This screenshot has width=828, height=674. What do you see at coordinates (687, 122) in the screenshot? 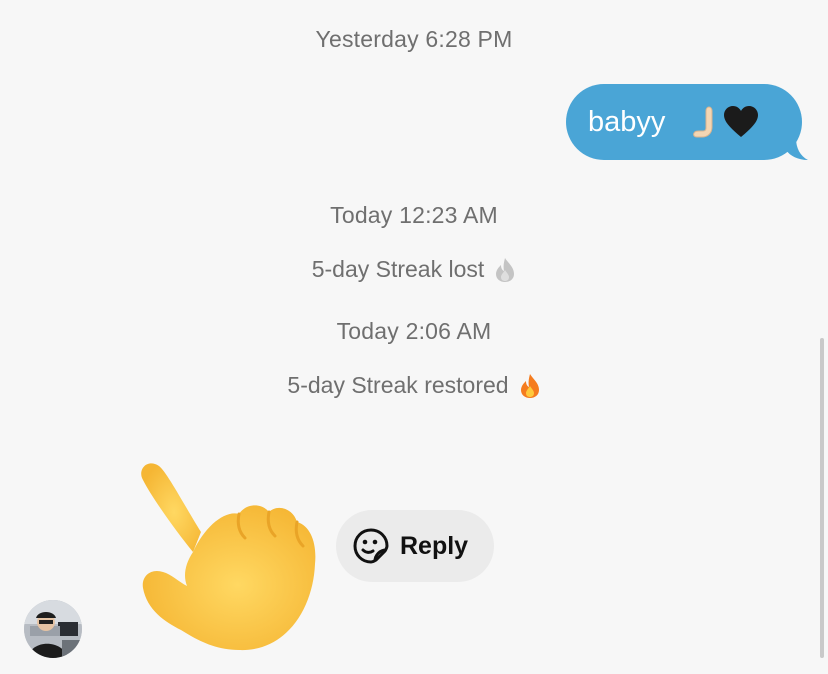
I see `sent-message-bubble: babyy` at bounding box center [687, 122].